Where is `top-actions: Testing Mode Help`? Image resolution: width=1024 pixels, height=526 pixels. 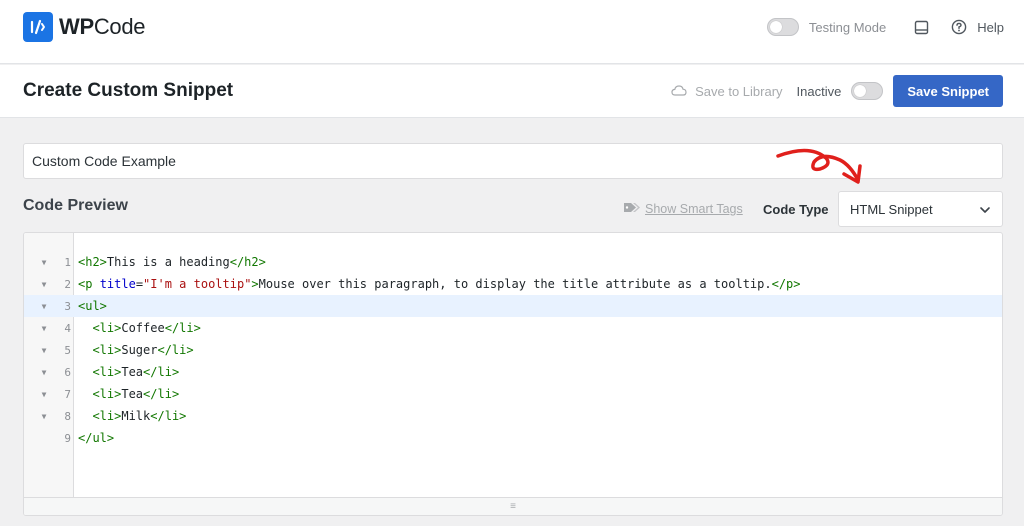
top-actions: Testing Mode Help is located at coordinates (885, 27).